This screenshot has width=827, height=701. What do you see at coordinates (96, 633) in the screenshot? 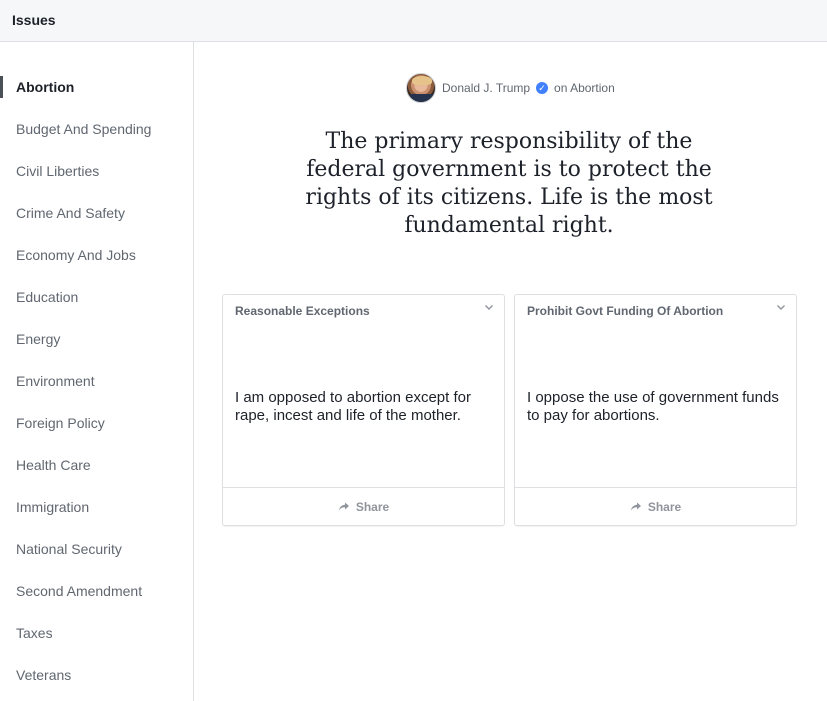
I see `sidebar-item-taxes: Taxes` at bounding box center [96, 633].